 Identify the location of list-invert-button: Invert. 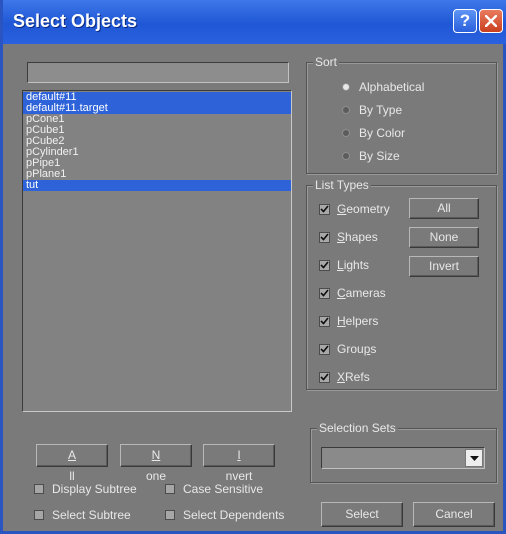
(239, 463).